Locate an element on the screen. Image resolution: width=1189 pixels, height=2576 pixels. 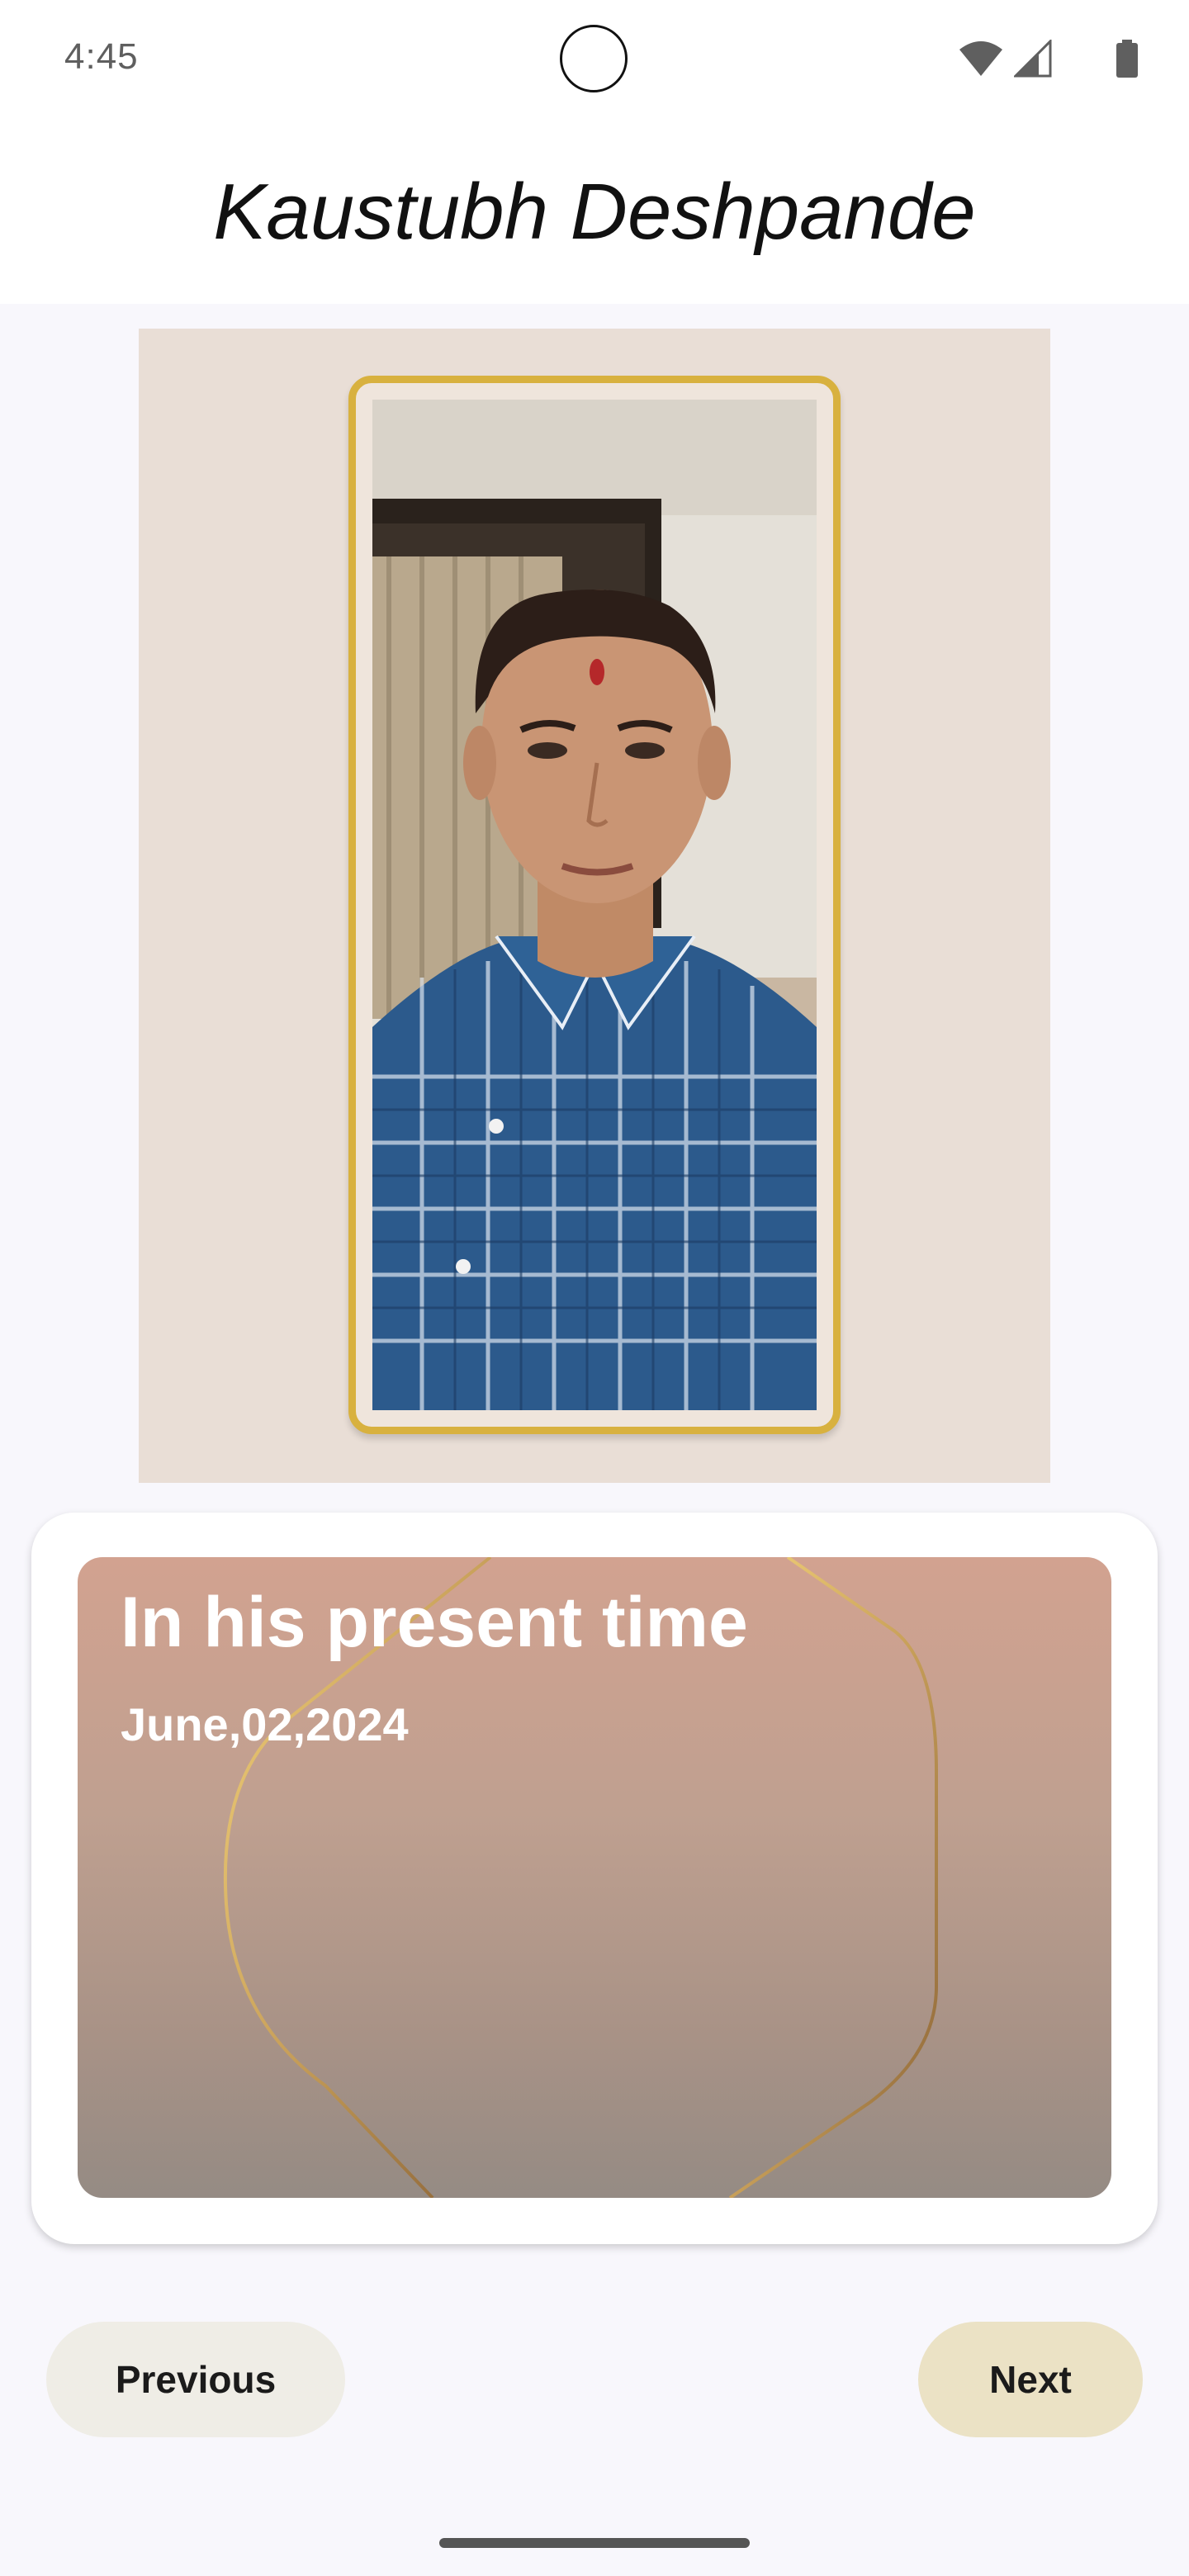
profile-photo is located at coordinates (594, 905).